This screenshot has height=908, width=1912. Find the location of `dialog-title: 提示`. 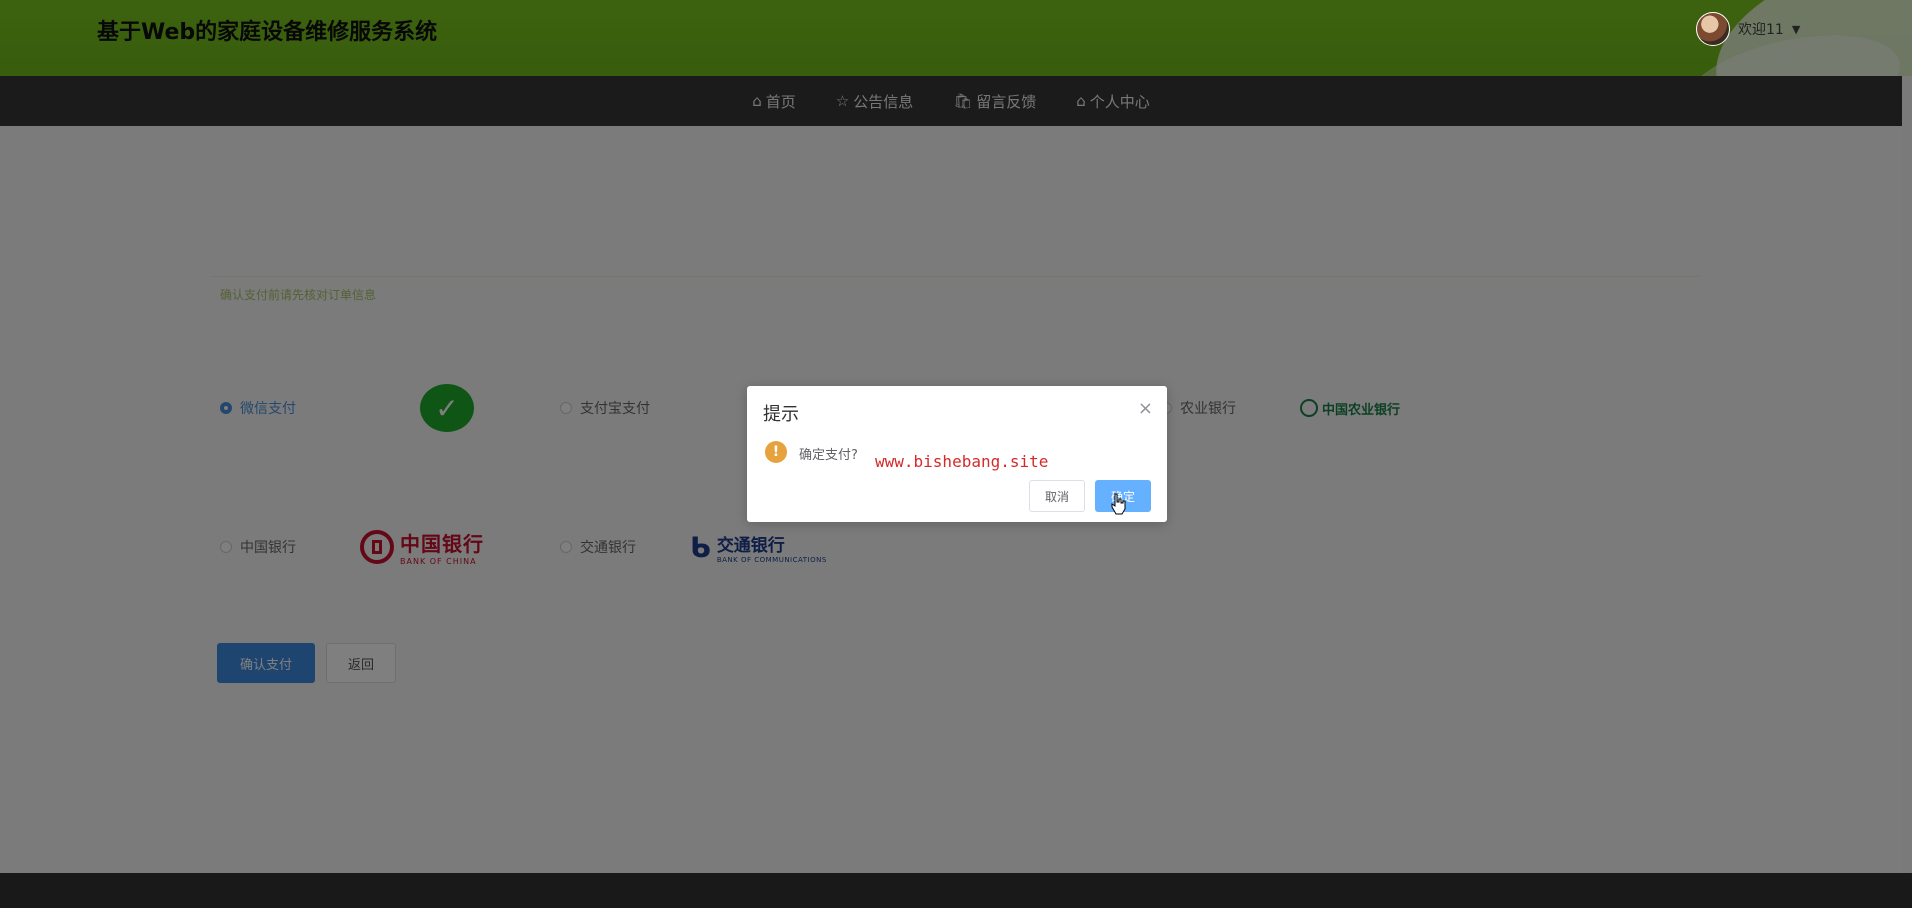

dialog-title: 提示 is located at coordinates (781, 414).